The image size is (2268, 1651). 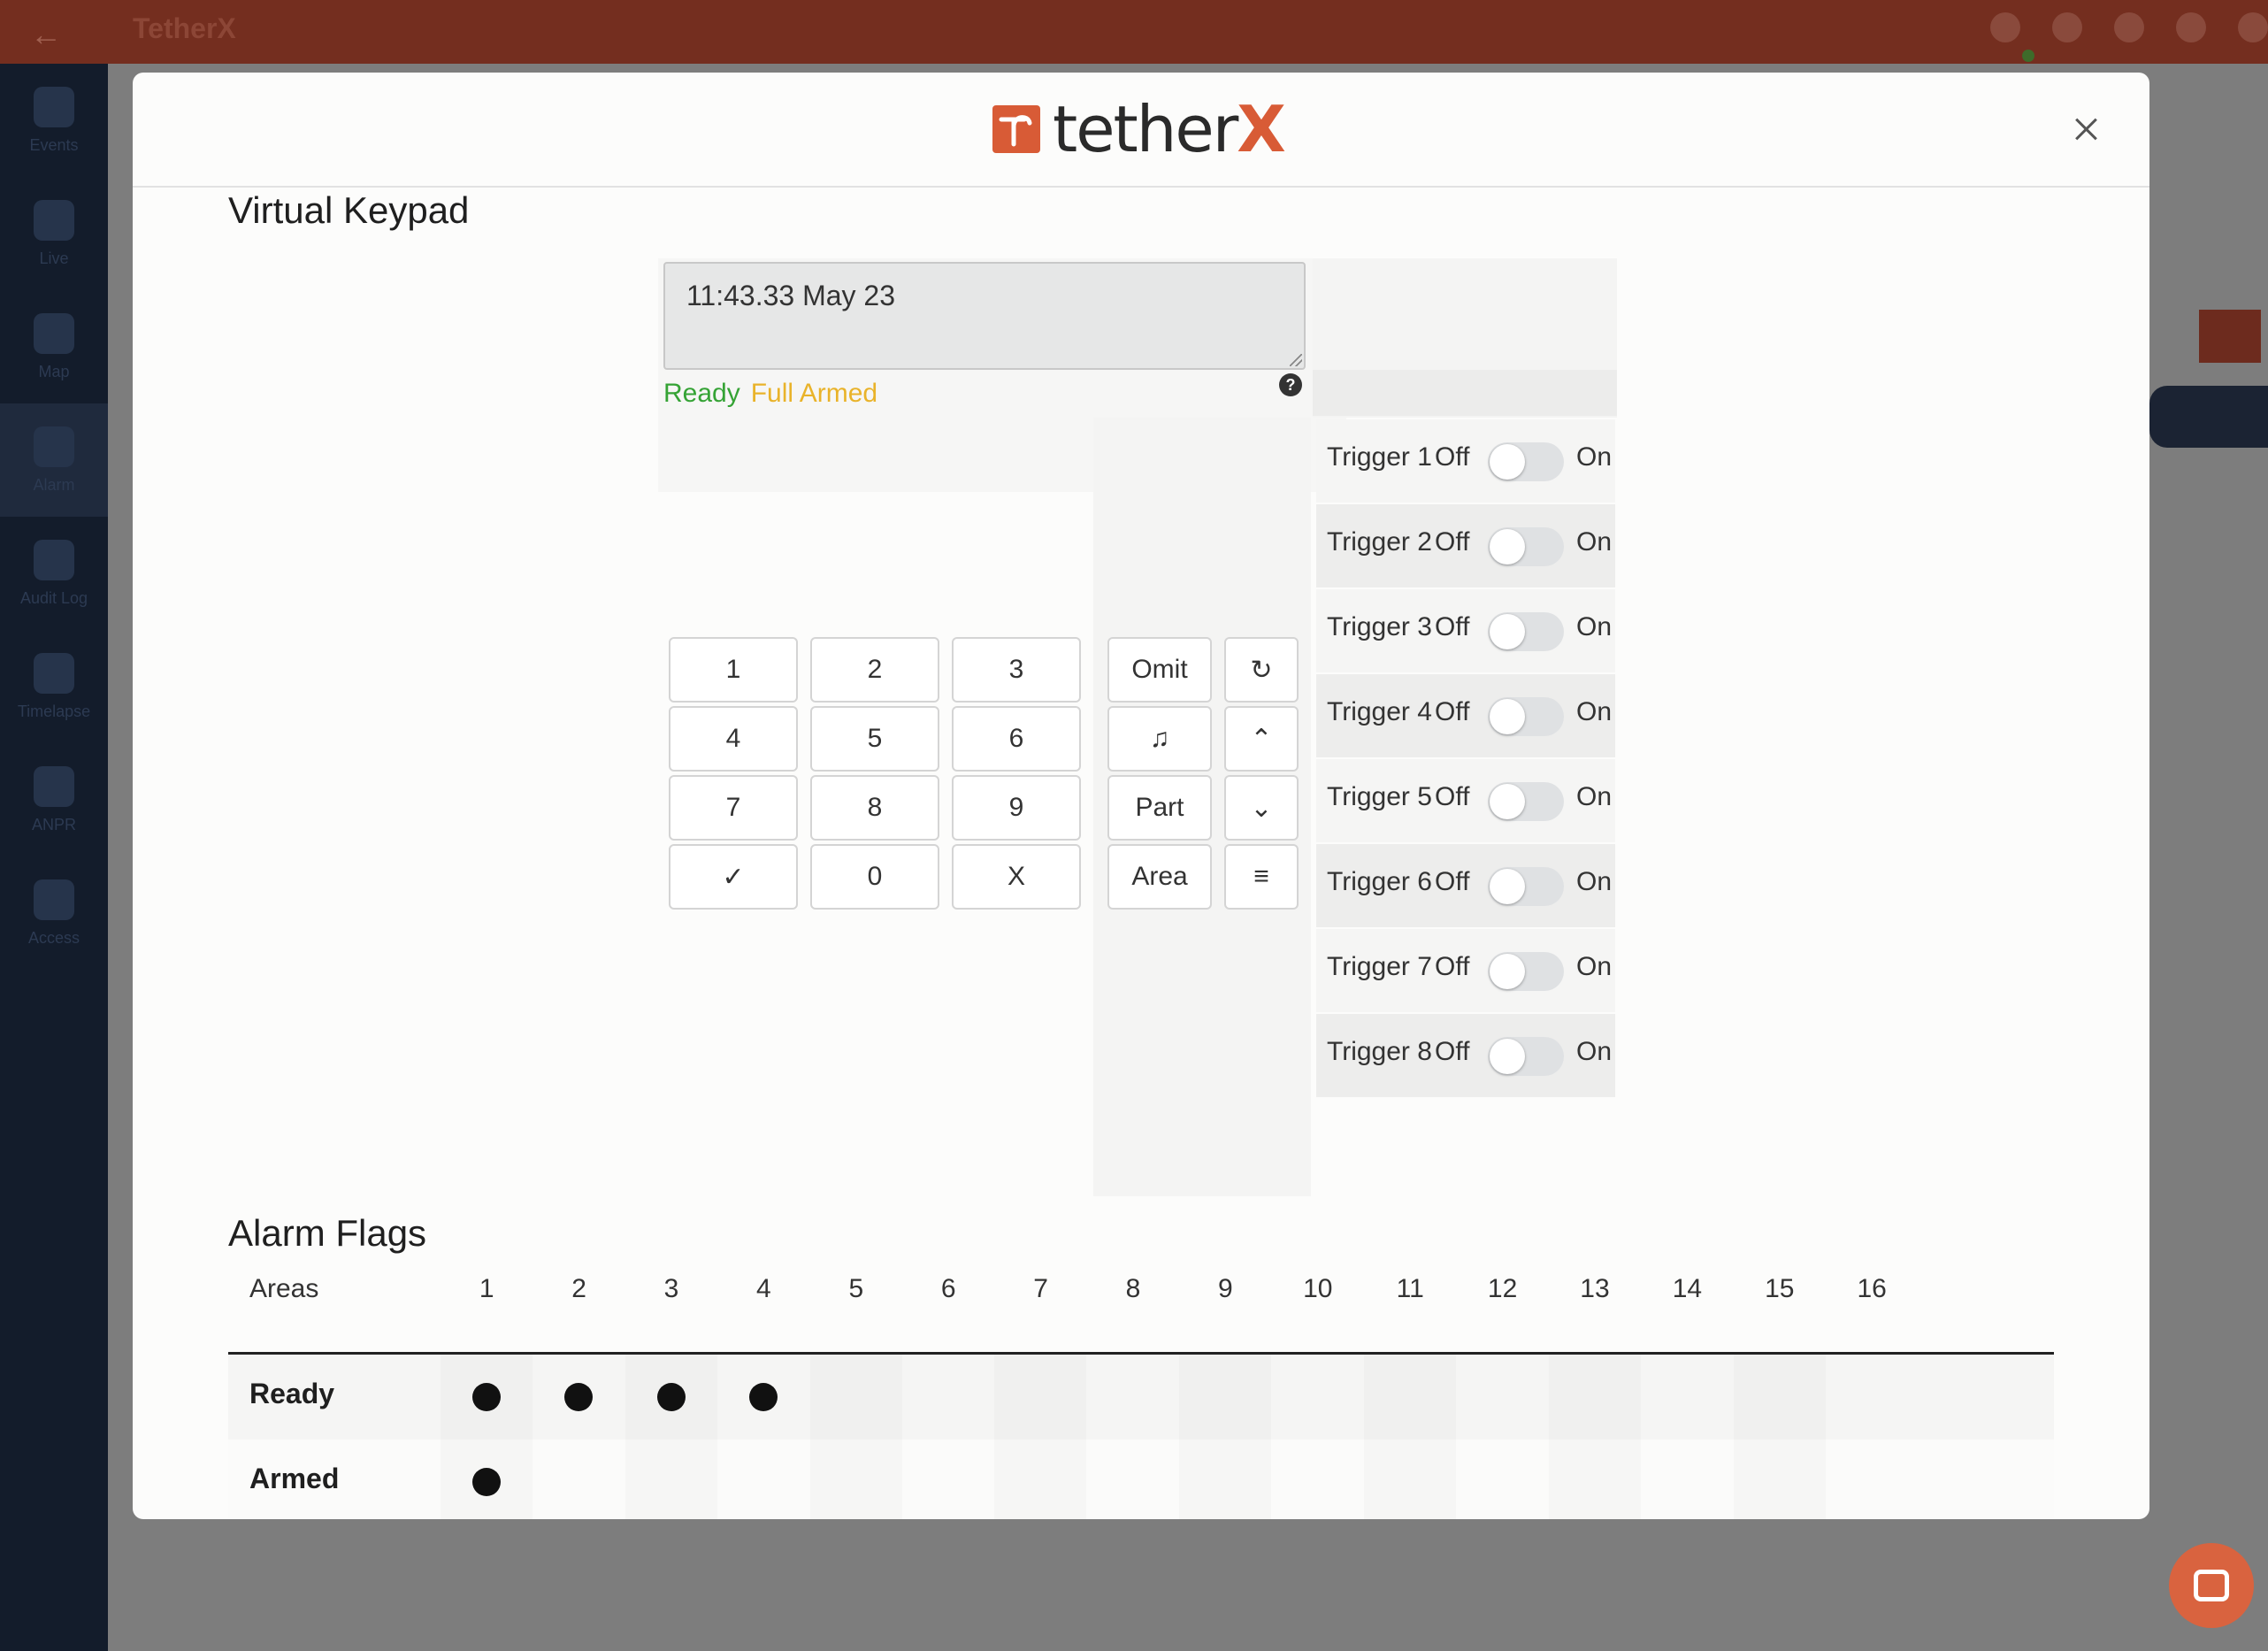 What do you see at coordinates (1296, 360) in the screenshot?
I see `resize-handle-icon` at bounding box center [1296, 360].